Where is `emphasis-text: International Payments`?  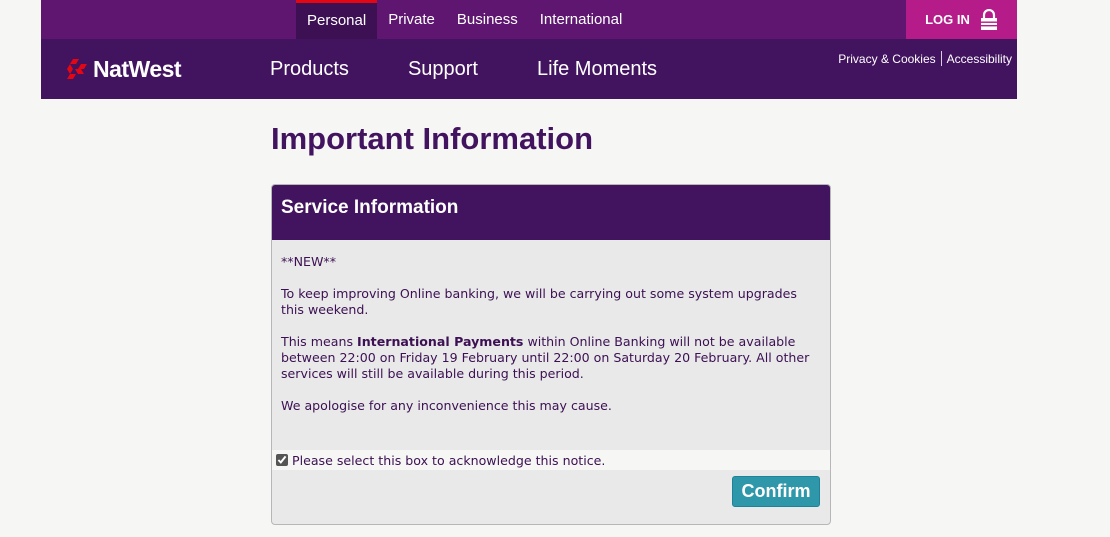 emphasis-text: International Payments is located at coordinates (440, 341).